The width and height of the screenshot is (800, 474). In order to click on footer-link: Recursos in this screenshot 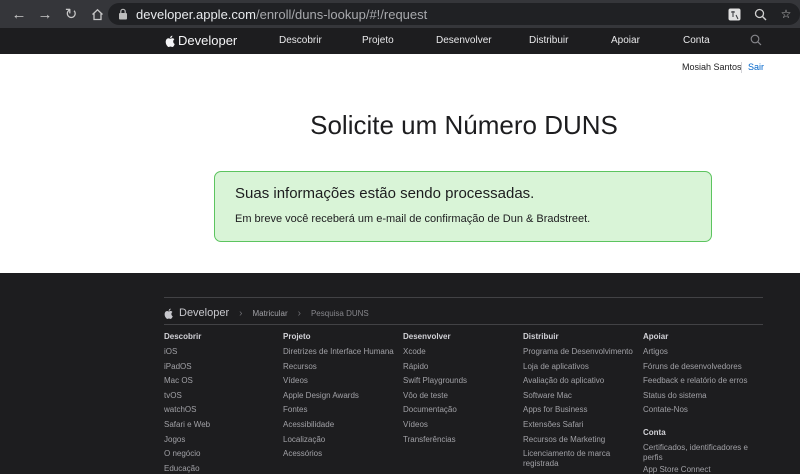, I will do `click(338, 369)`.